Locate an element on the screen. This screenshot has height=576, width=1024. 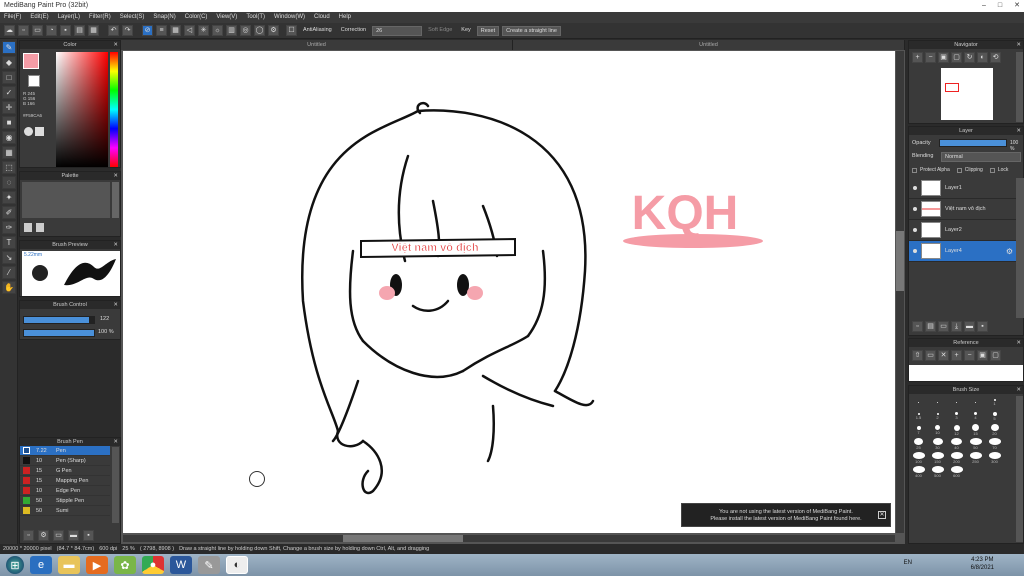
comment-icon: ◔ is located at coordinates (51, 30).